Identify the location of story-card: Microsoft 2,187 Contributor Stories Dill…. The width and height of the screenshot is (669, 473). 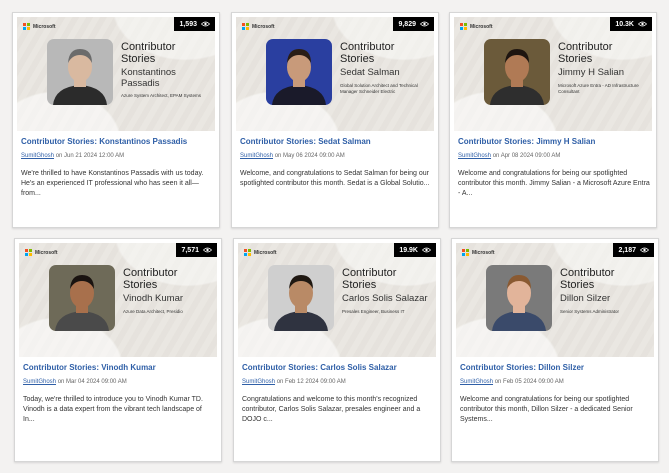
(555, 350).